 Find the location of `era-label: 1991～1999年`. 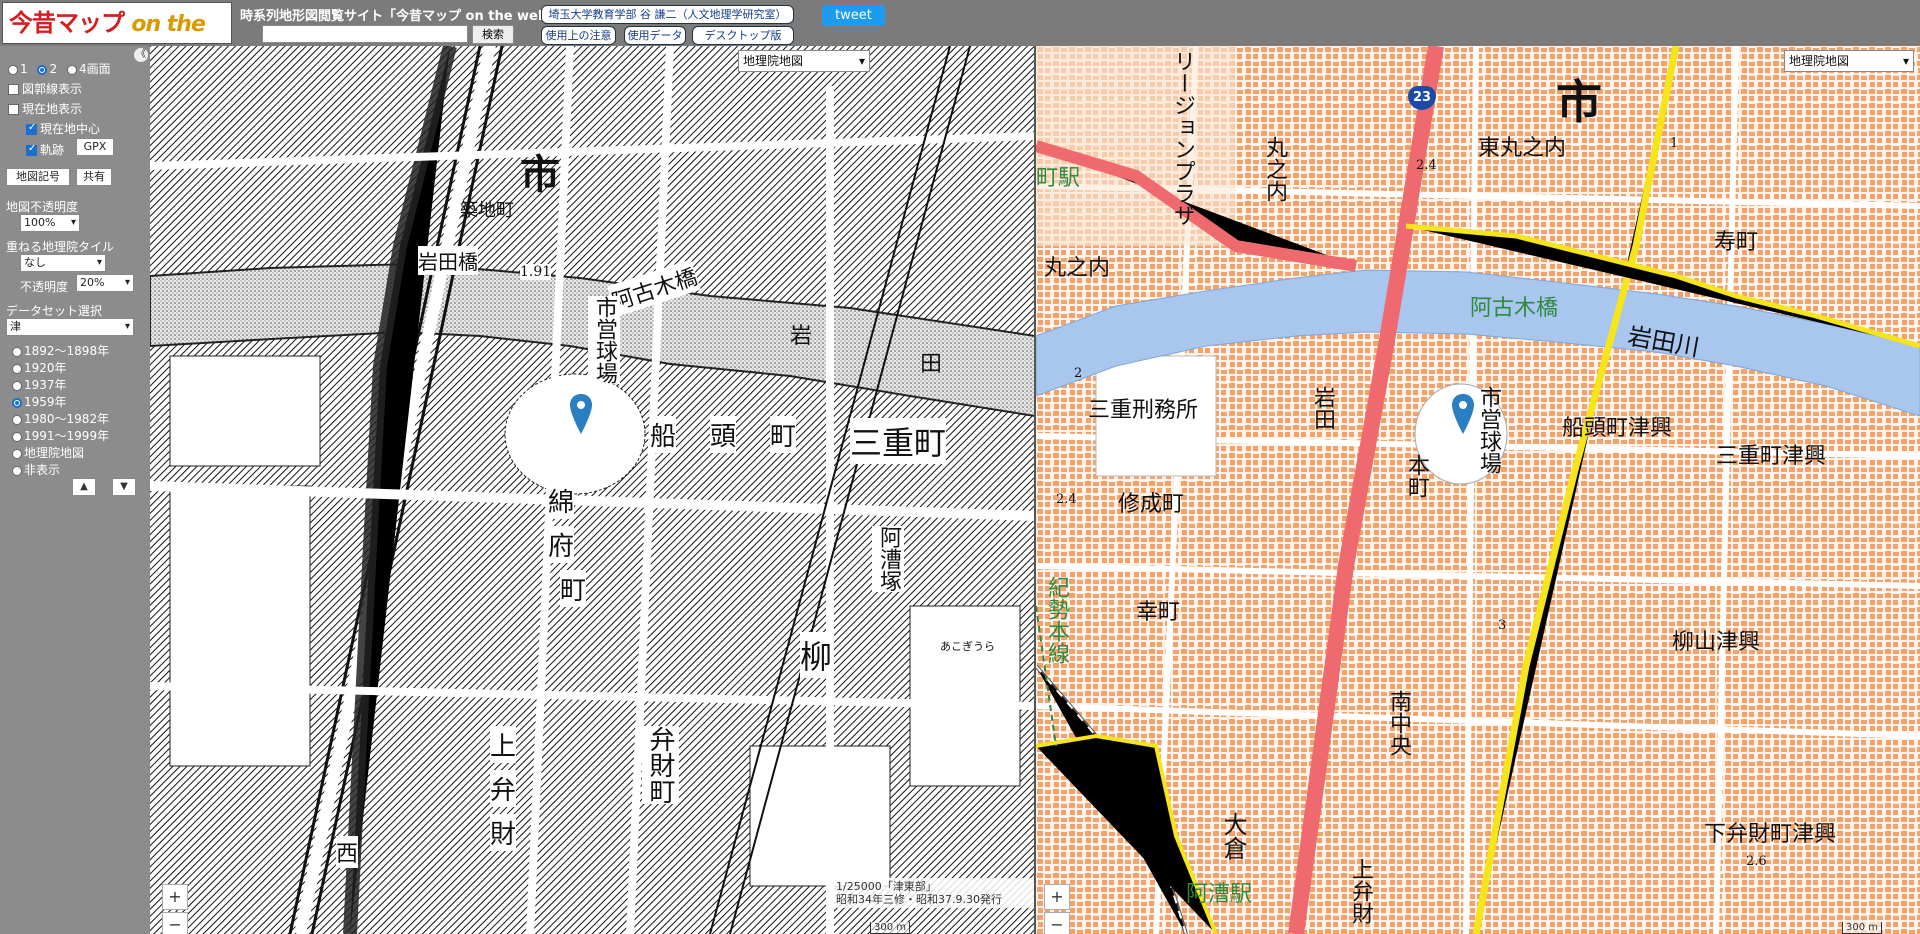

era-label: 1991～1999年 is located at coordinates (67, 436).